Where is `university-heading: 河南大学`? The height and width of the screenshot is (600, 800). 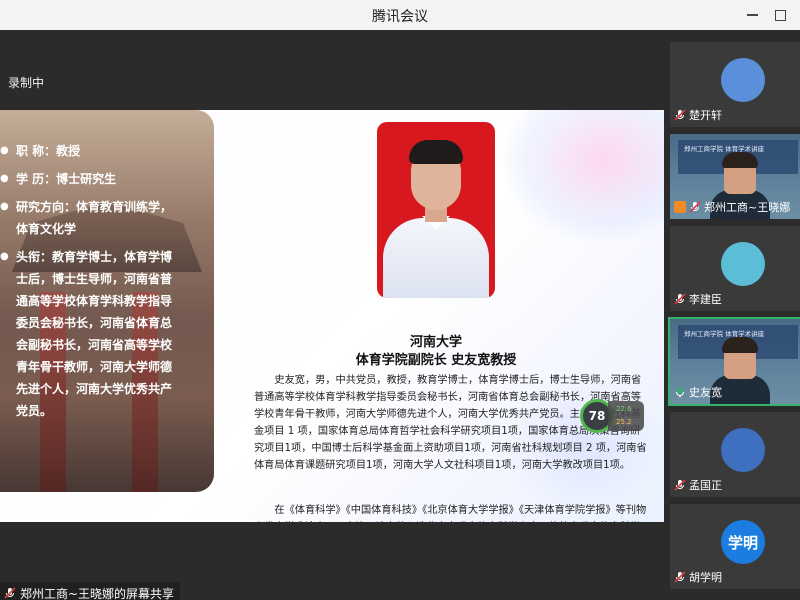
university-heading: 河南大学 is located at coordinates (435, 342).